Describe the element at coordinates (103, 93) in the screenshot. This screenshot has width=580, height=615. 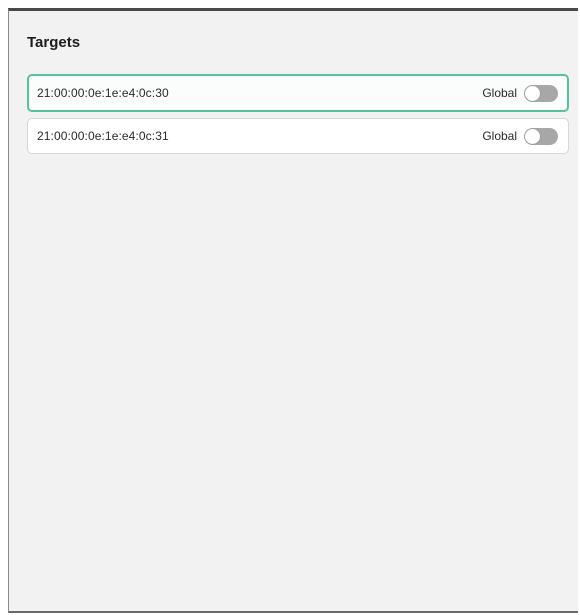
I see `target-wwn: 21:00:00:0e:1e:e4:0c:30` at that location.